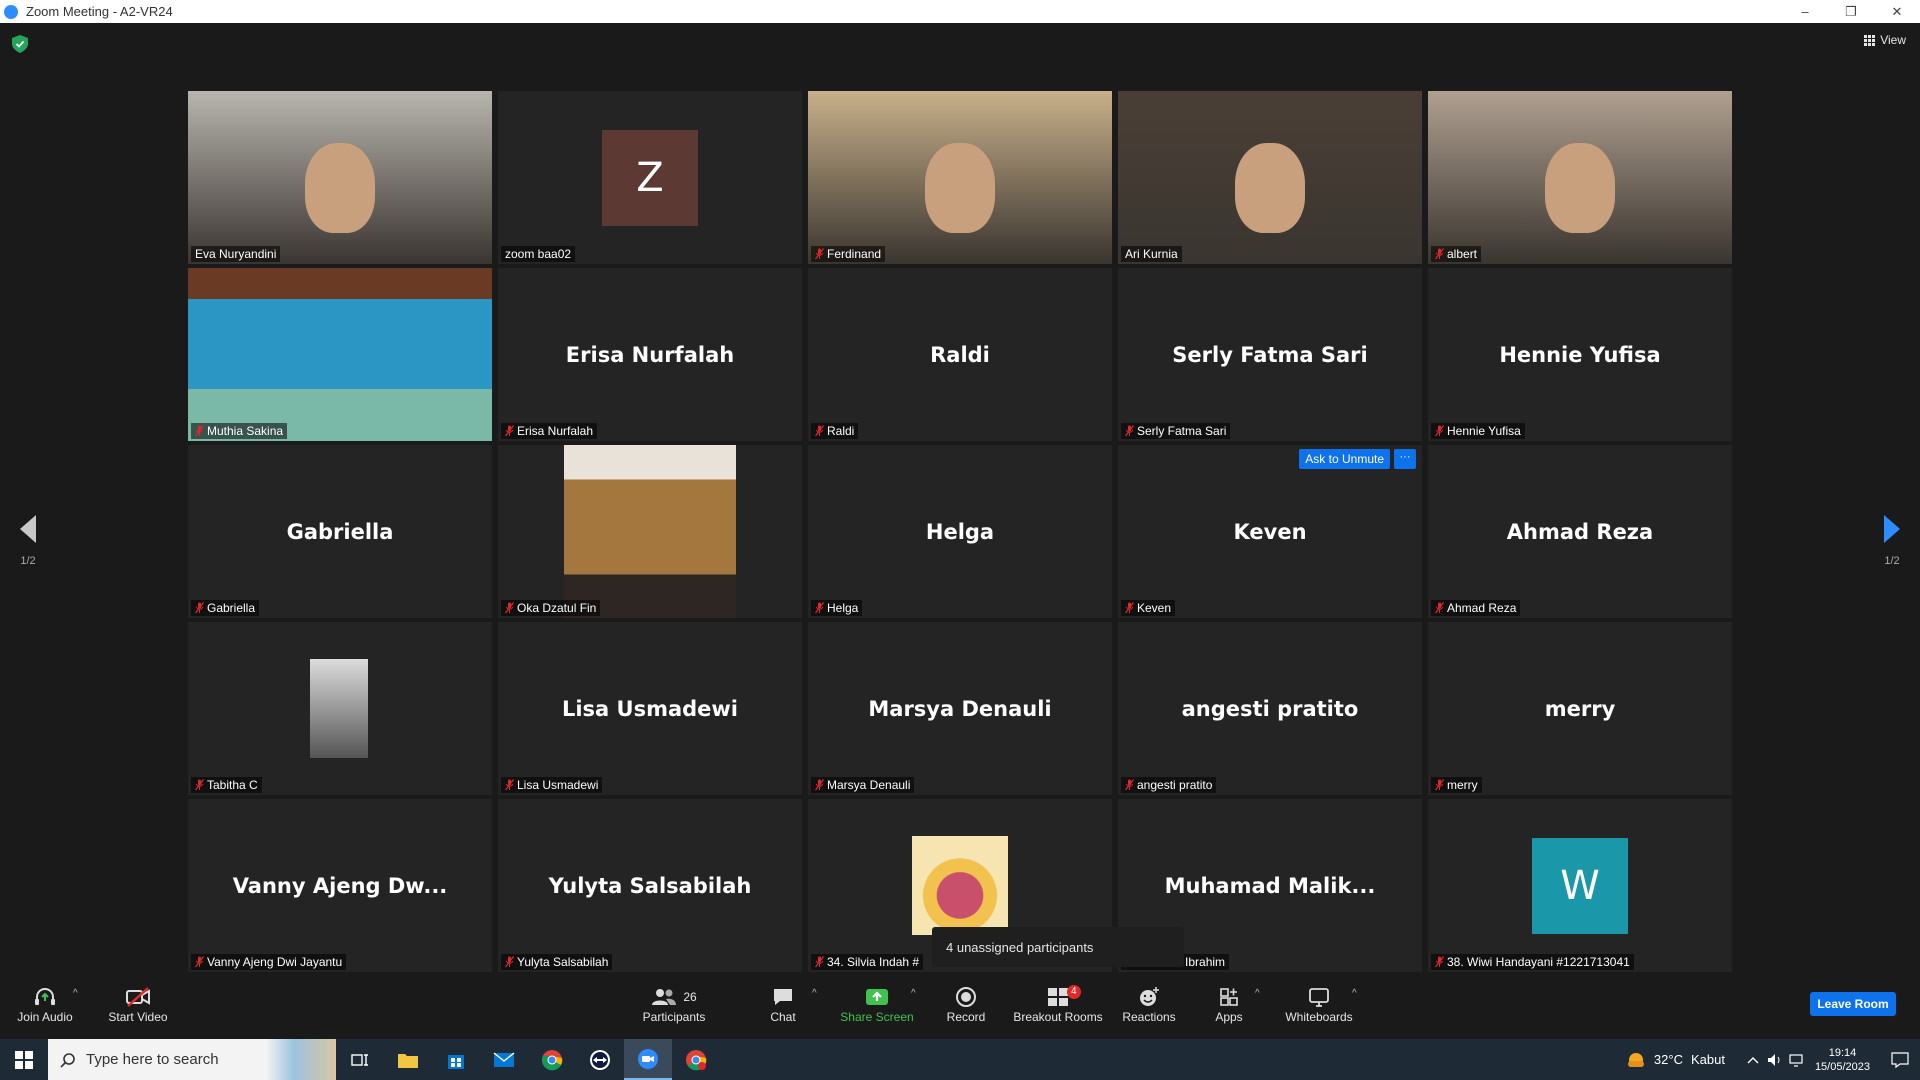  Describe the element at coordinates (1580, 354) in the screenshot. I see `participant-tile: Hennie Yufisa Hennie Yufisa` at that location.